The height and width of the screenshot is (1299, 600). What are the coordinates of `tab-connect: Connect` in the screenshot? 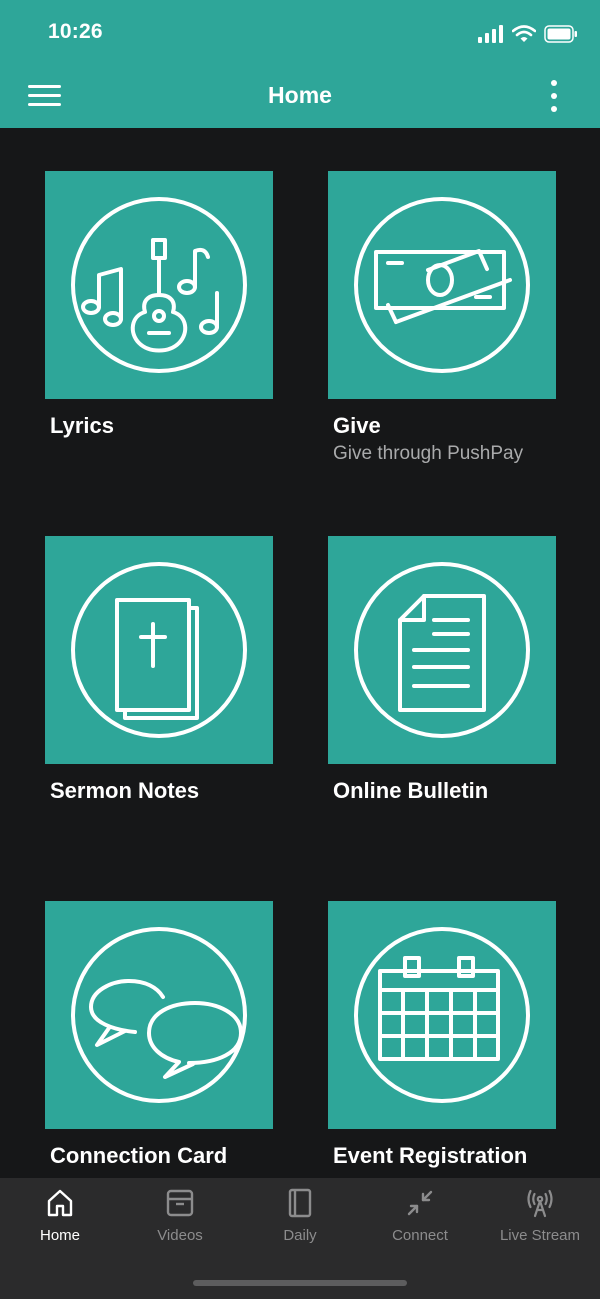 It's located at (420, 1219).